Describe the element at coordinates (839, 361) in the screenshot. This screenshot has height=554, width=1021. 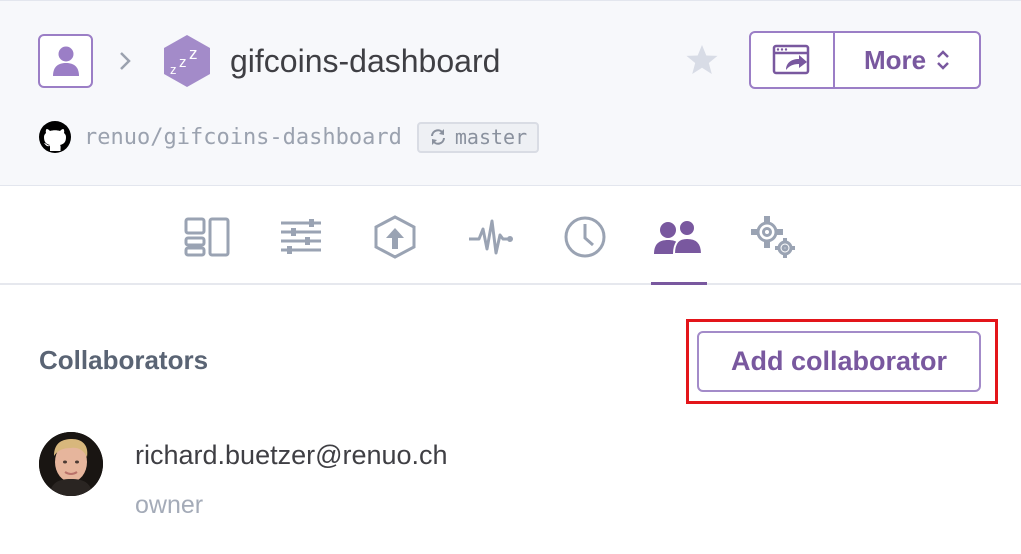
I see `add-collaborator-button: Add collaborator` at that location.